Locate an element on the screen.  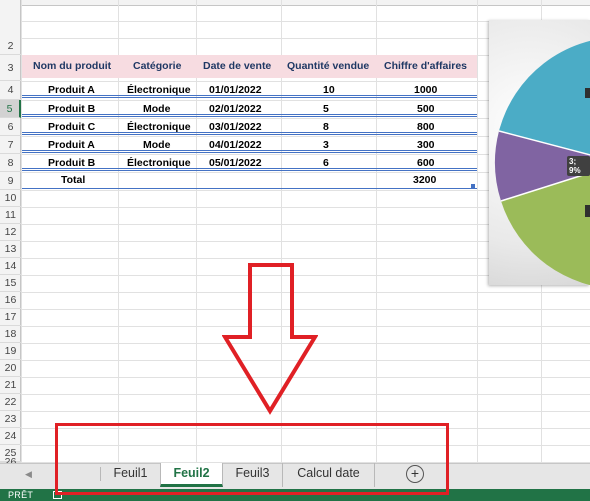
header-quantite: Quantité vendue is located at coordinates (328, 66).